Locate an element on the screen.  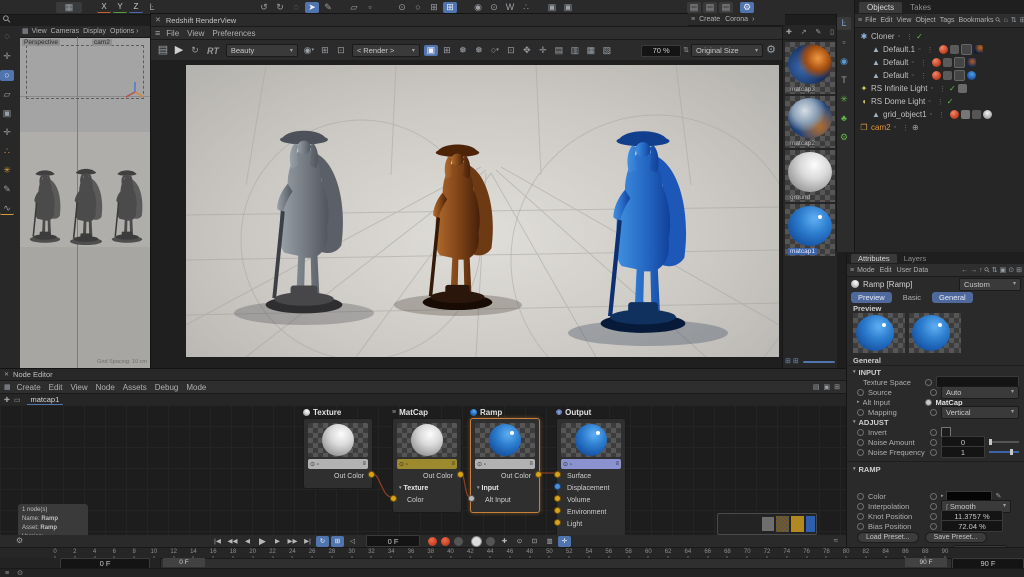
objects-search-icon: ⚲ is located at coordinates (998, 20).